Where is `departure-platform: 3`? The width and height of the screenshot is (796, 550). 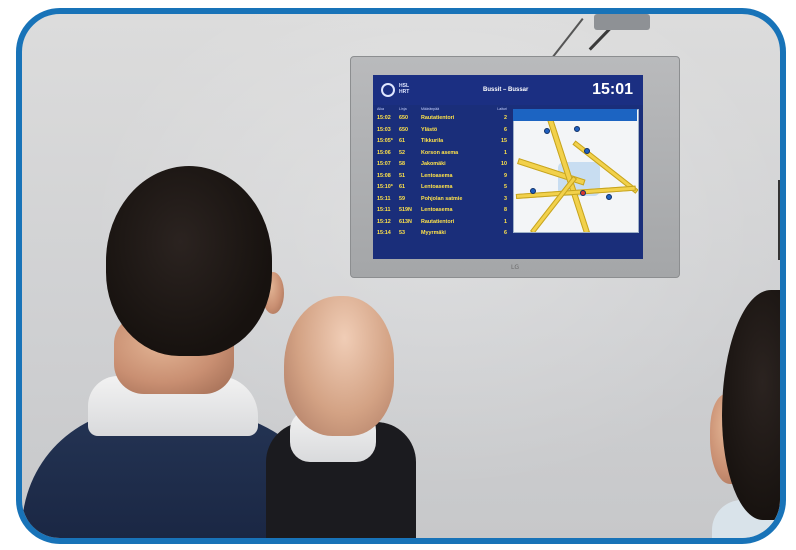
departure-platform: 3 is located at coordinates (505, 198).